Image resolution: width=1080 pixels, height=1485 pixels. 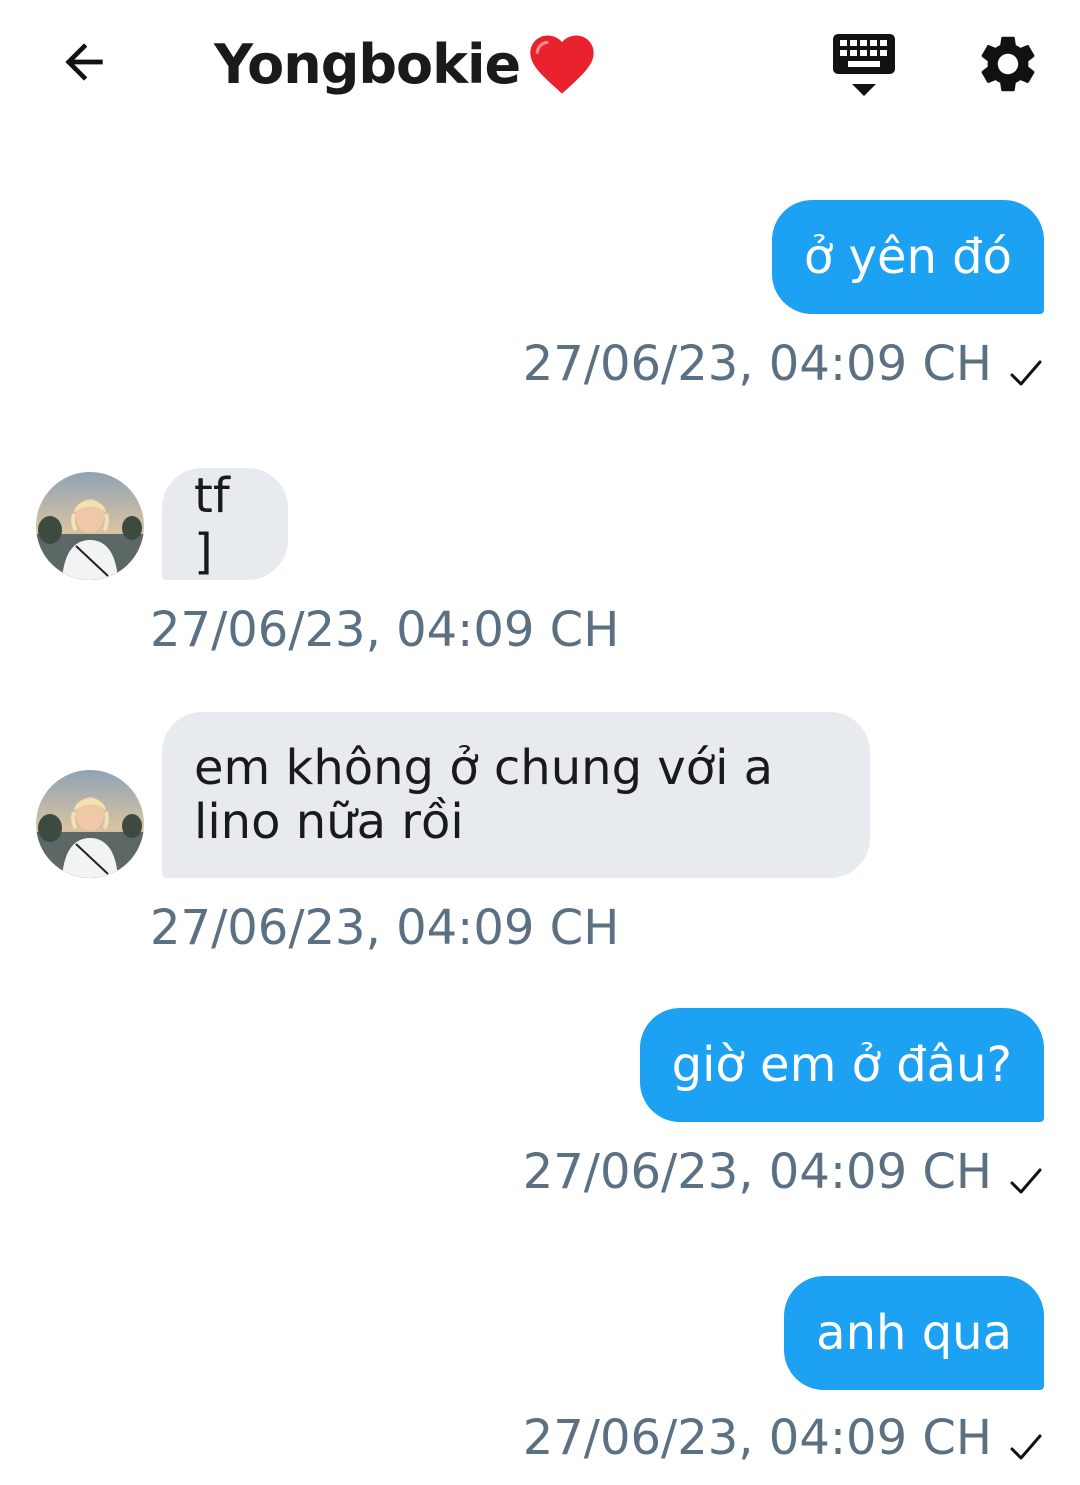 I want to click on keyboard-hide-button, so click(x=864, y=66).